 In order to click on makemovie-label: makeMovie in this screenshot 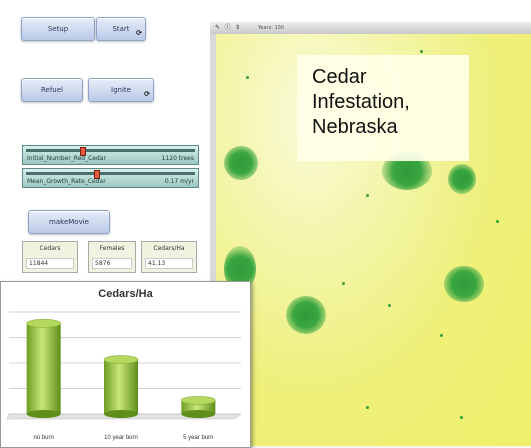, I will do `click(69, 222)`.